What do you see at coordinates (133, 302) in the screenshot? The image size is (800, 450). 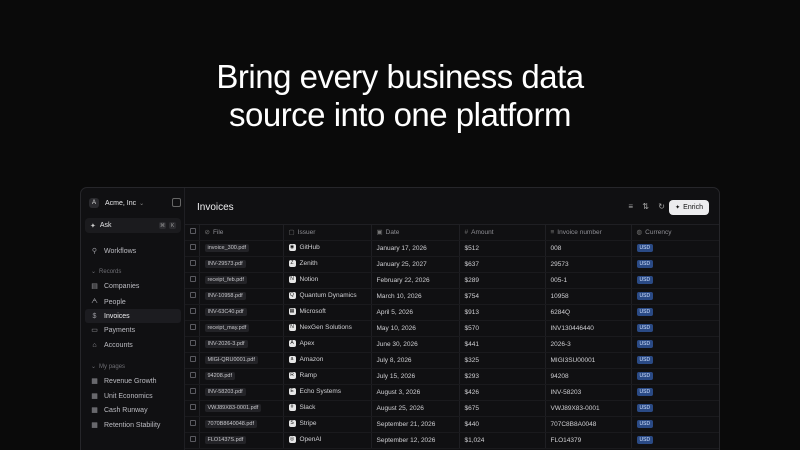 I see `sidebar-item-people: ᗅ People` at bounding box center [133, 302].